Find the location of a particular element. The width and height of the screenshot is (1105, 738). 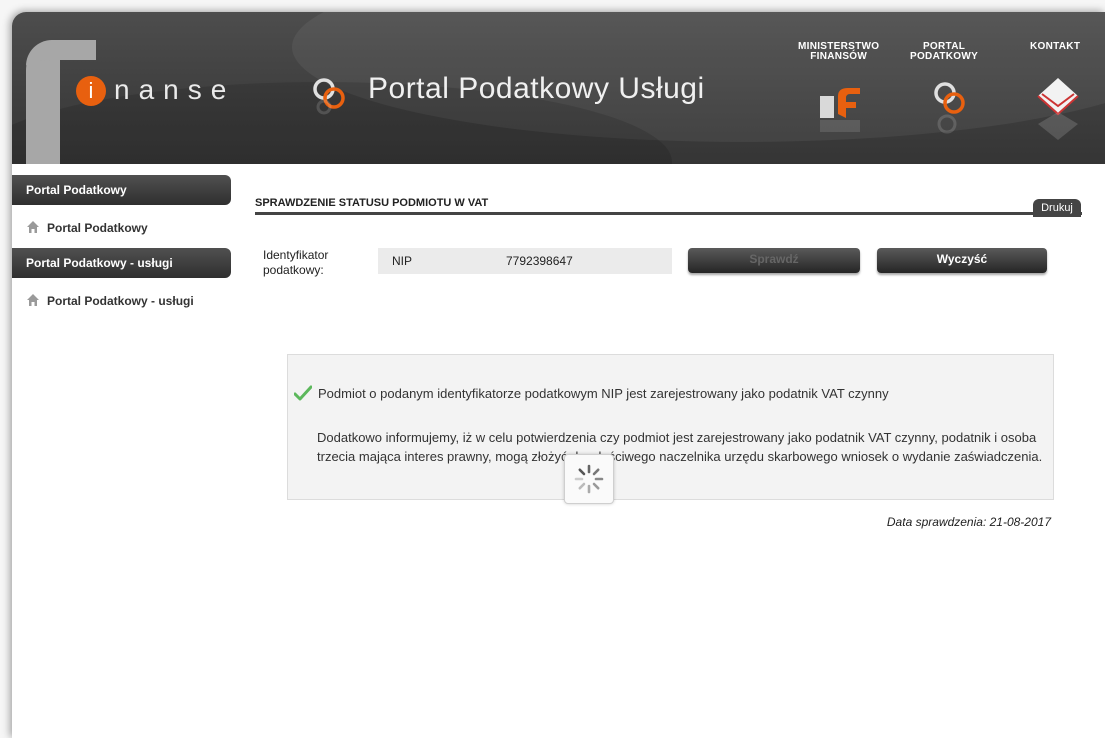

envelope-icon is located at coordinates (1058, 108).